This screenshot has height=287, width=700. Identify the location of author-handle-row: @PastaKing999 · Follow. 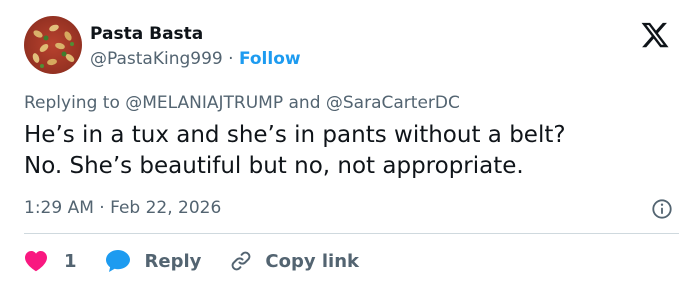
(195, 59).